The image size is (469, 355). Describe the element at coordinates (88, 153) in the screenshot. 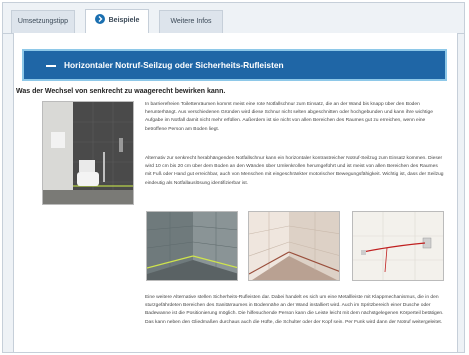

I see `toilet-room-photo` at that location.